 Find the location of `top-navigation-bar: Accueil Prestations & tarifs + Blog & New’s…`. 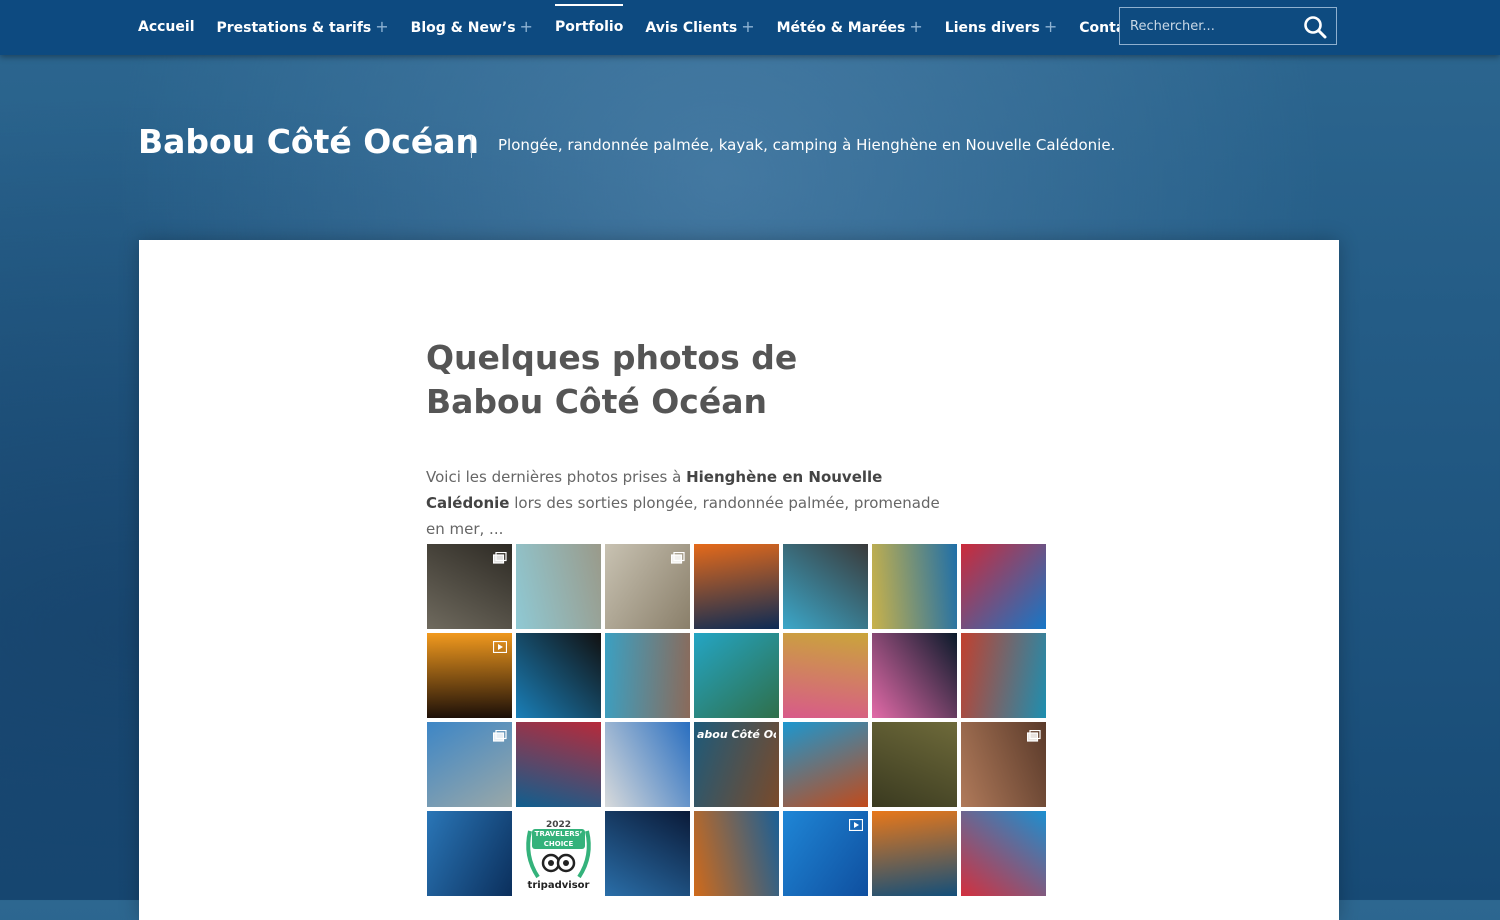

top-navigation-bar: Accueil Prestations & tarifs + Blog & New’s… is located at coordinates (750, 27).